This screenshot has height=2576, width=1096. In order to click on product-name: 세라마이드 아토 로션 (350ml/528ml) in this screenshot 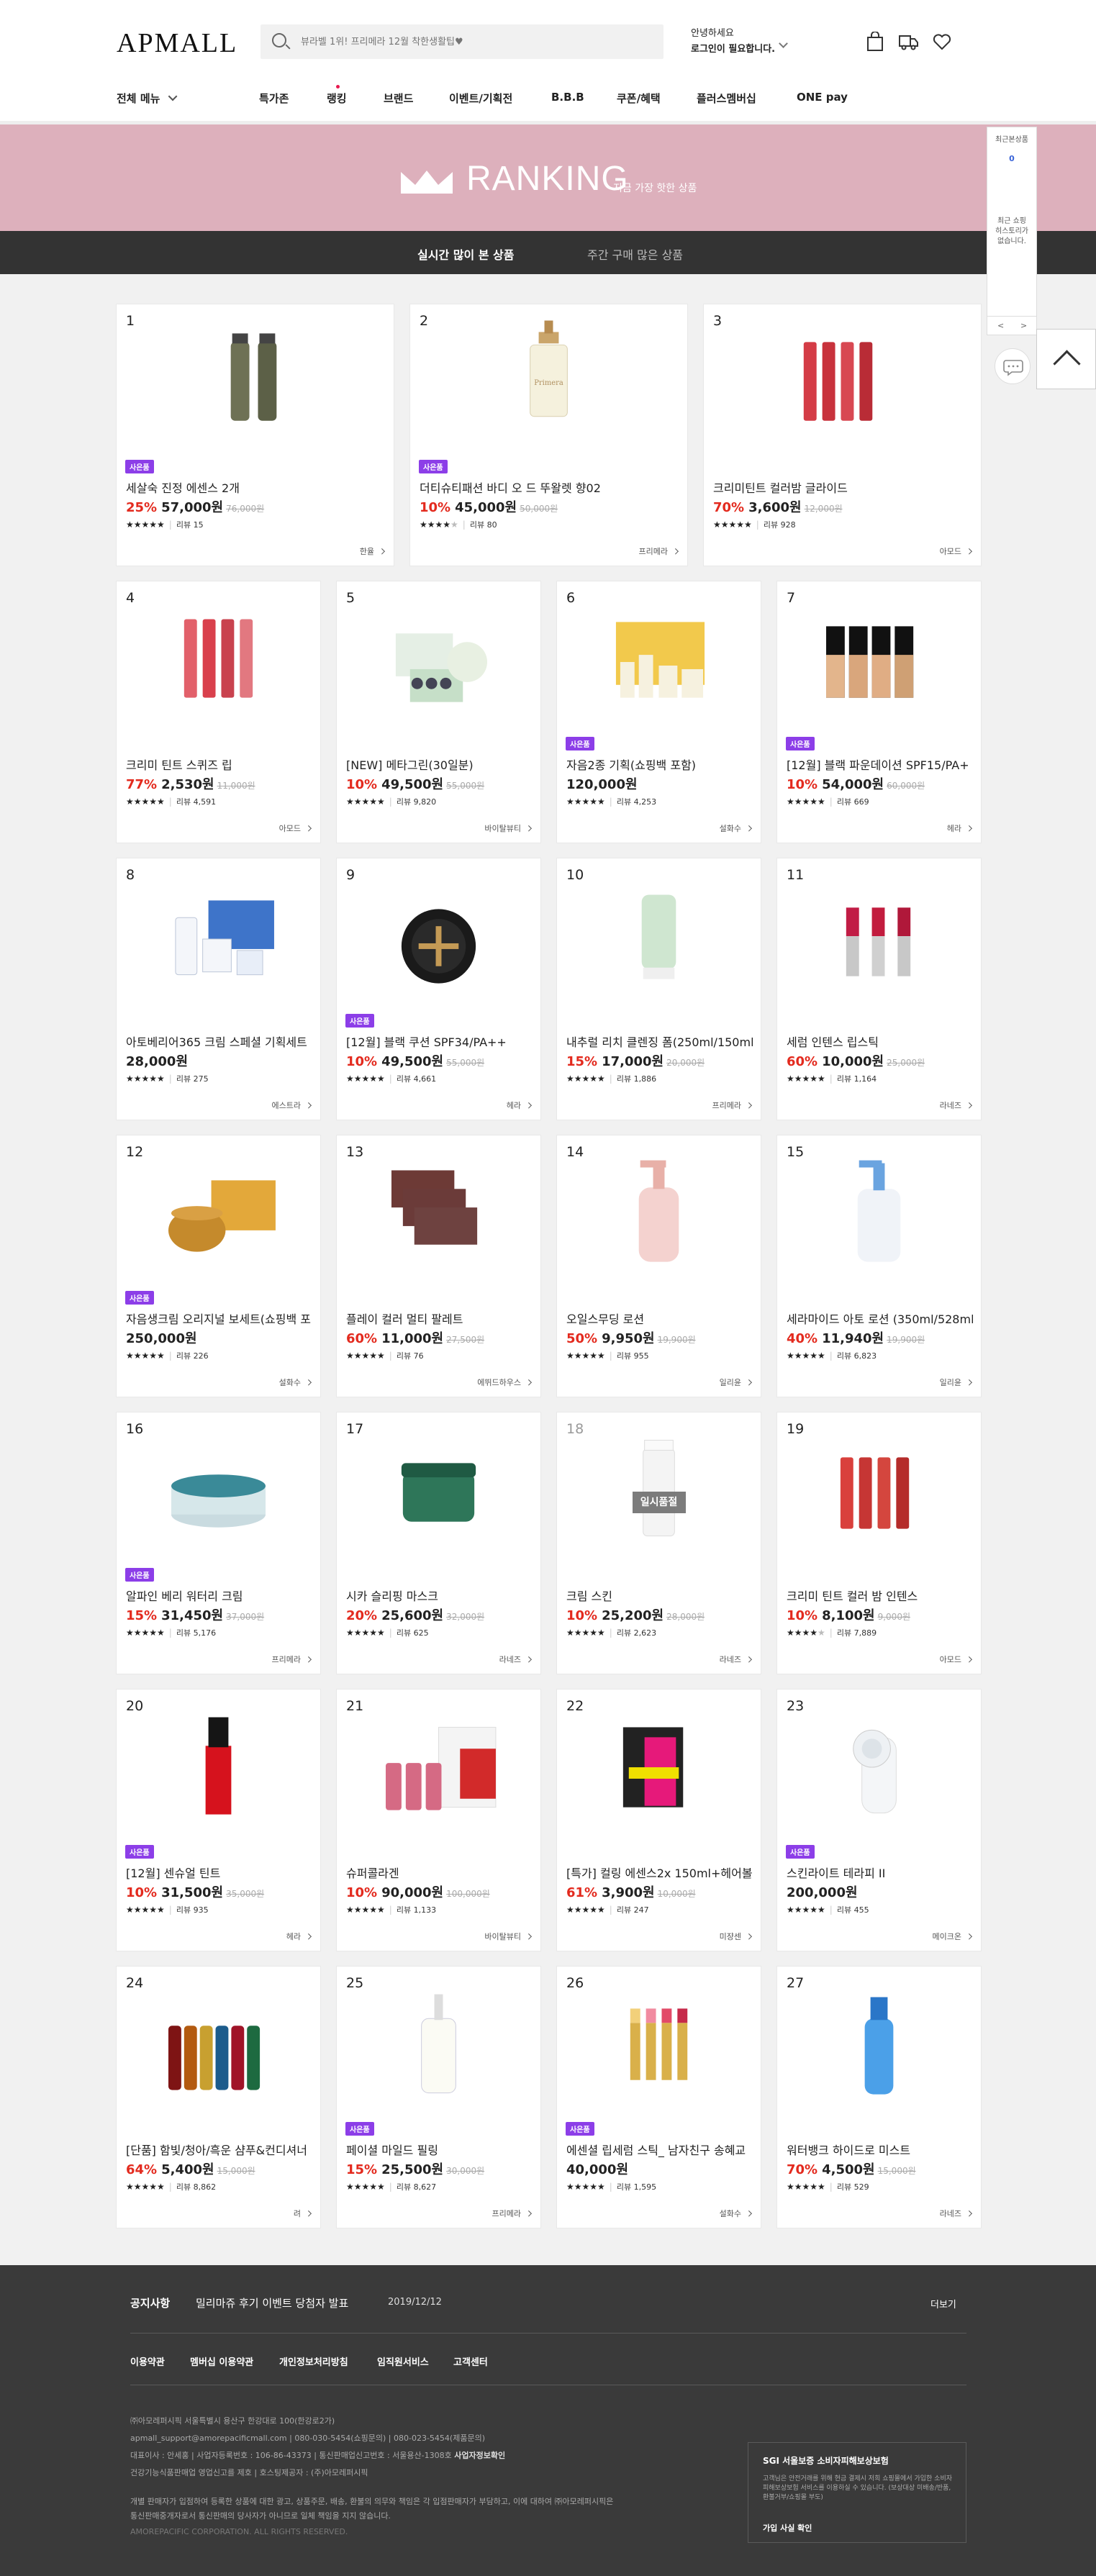, I will do `click(880, 1318)`.